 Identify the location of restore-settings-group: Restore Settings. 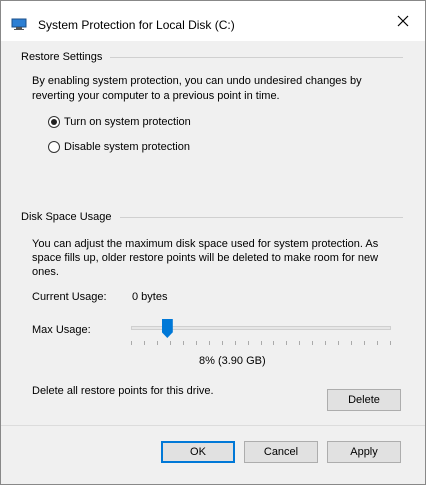
(212, 57).